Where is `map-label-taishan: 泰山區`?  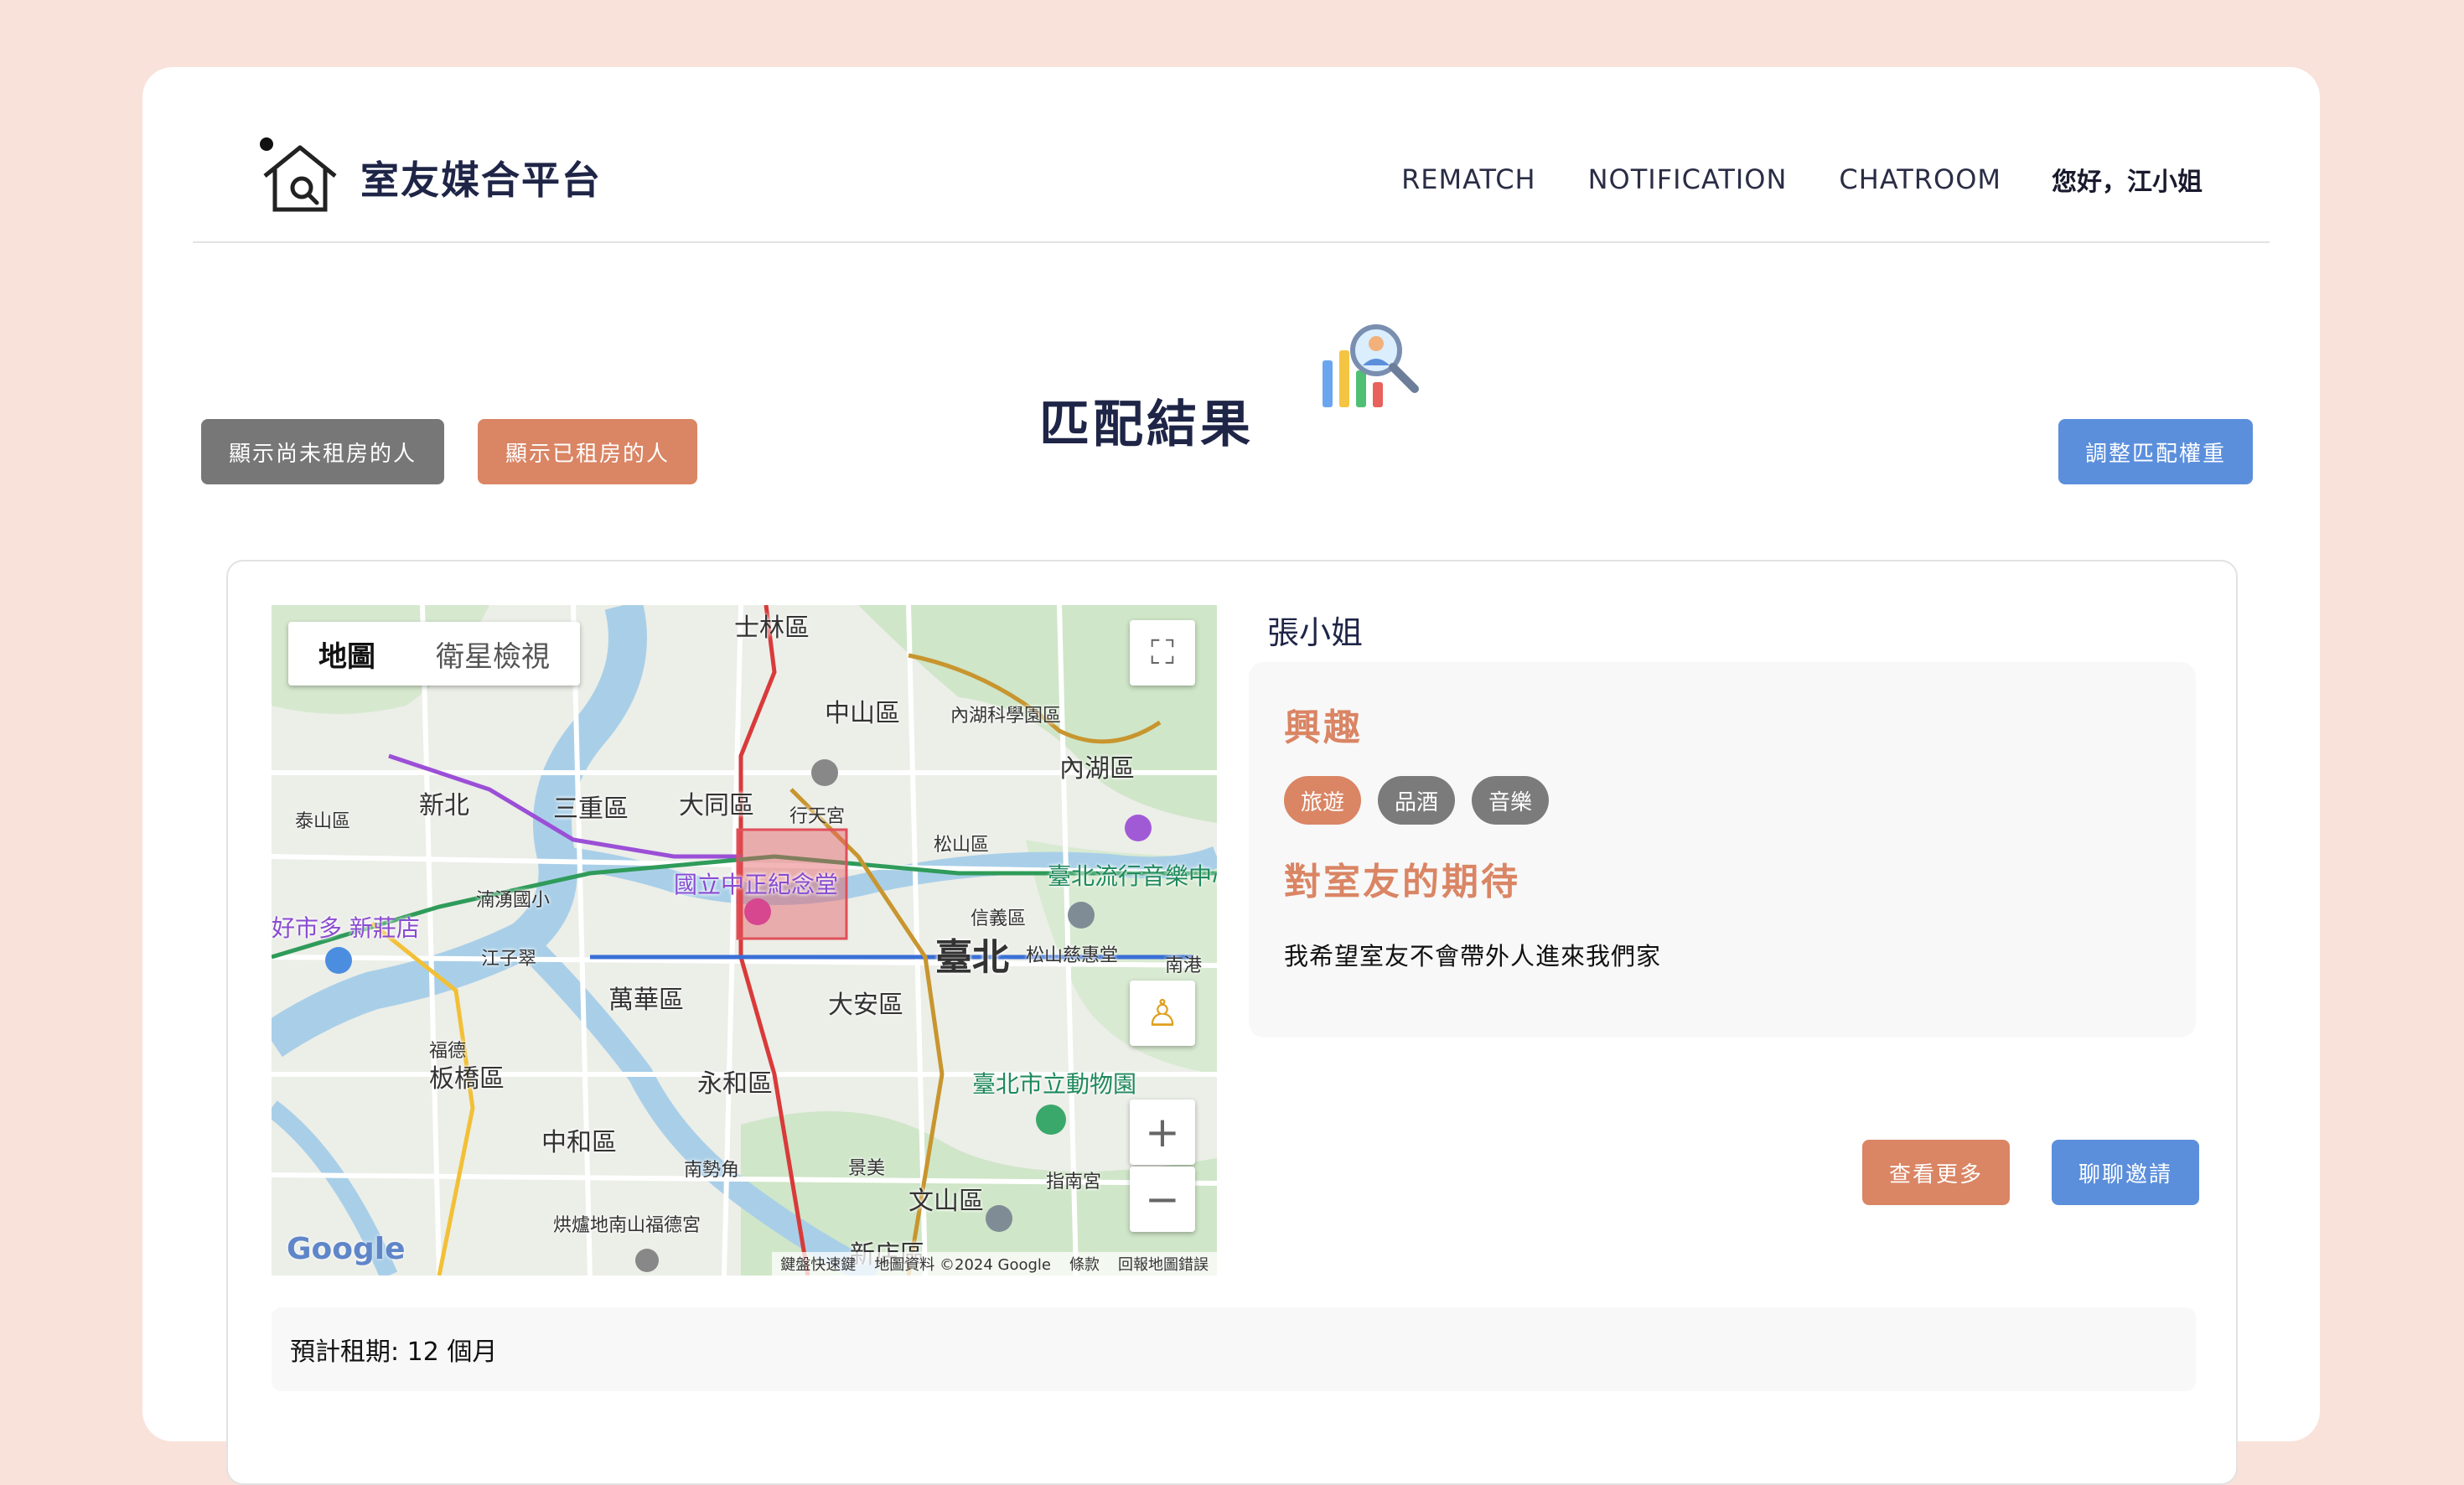 map-label-taishan: 泰山區 is located at coordinates (323, 821).